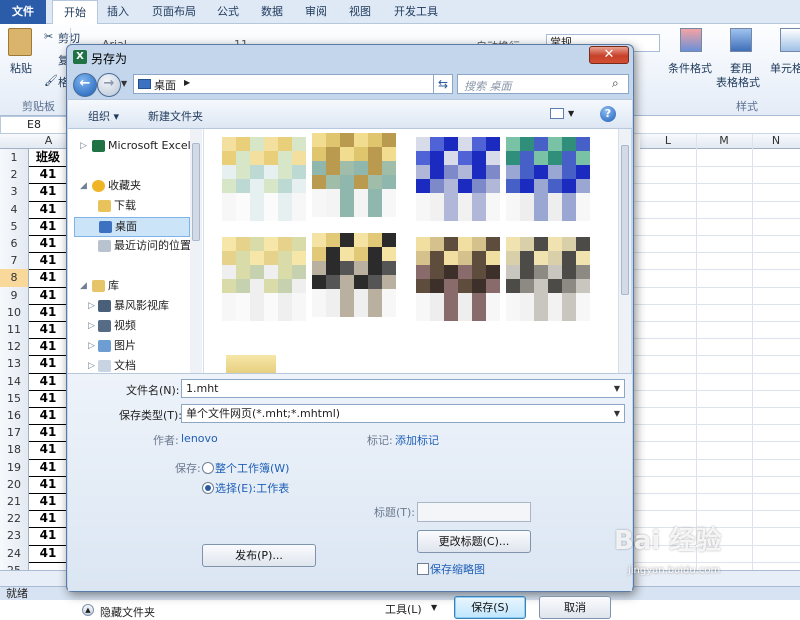  Describe the element at coordinates (208, 488) in the screenshot. I see `radio-selection` at that location.